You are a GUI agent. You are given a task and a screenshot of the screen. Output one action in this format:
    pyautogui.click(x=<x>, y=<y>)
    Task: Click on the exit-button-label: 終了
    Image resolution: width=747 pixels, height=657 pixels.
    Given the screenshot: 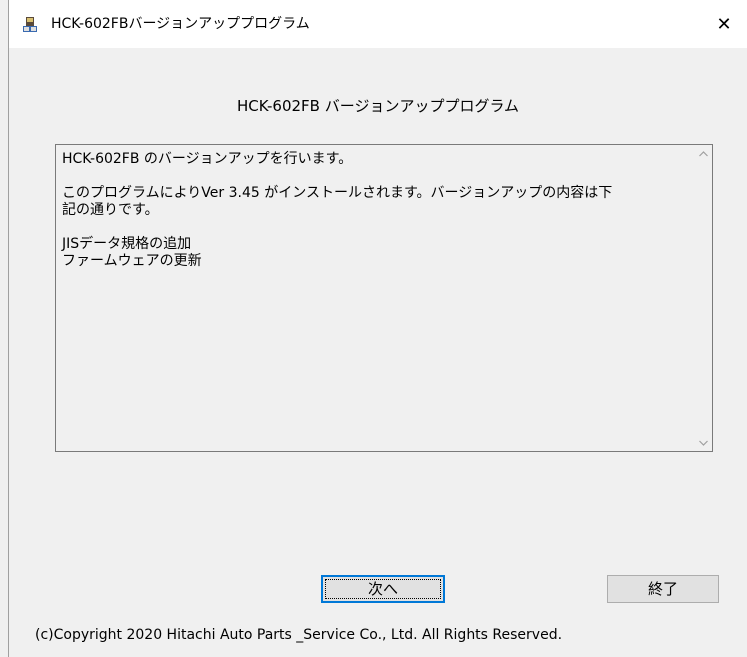 What is the action you would take?
    pyautogui.click(x=662, y=589)
    